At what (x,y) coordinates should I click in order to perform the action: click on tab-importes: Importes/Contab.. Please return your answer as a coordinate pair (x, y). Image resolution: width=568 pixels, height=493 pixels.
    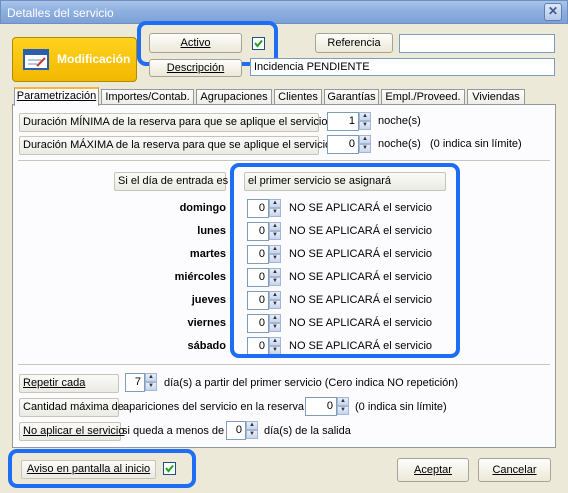
    Looking at the image, I should click on (147, 97).